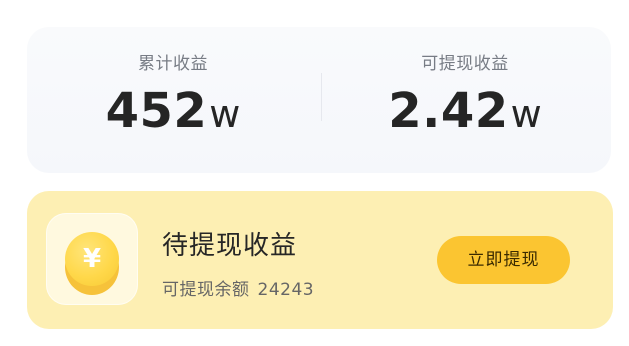 The width and height of the screenshot is (629, 346). What do you see at coordinates (526, 114) in the screenshot?
I see `withdrawable-earnings-unit: w` at bounding box center [526, 114].